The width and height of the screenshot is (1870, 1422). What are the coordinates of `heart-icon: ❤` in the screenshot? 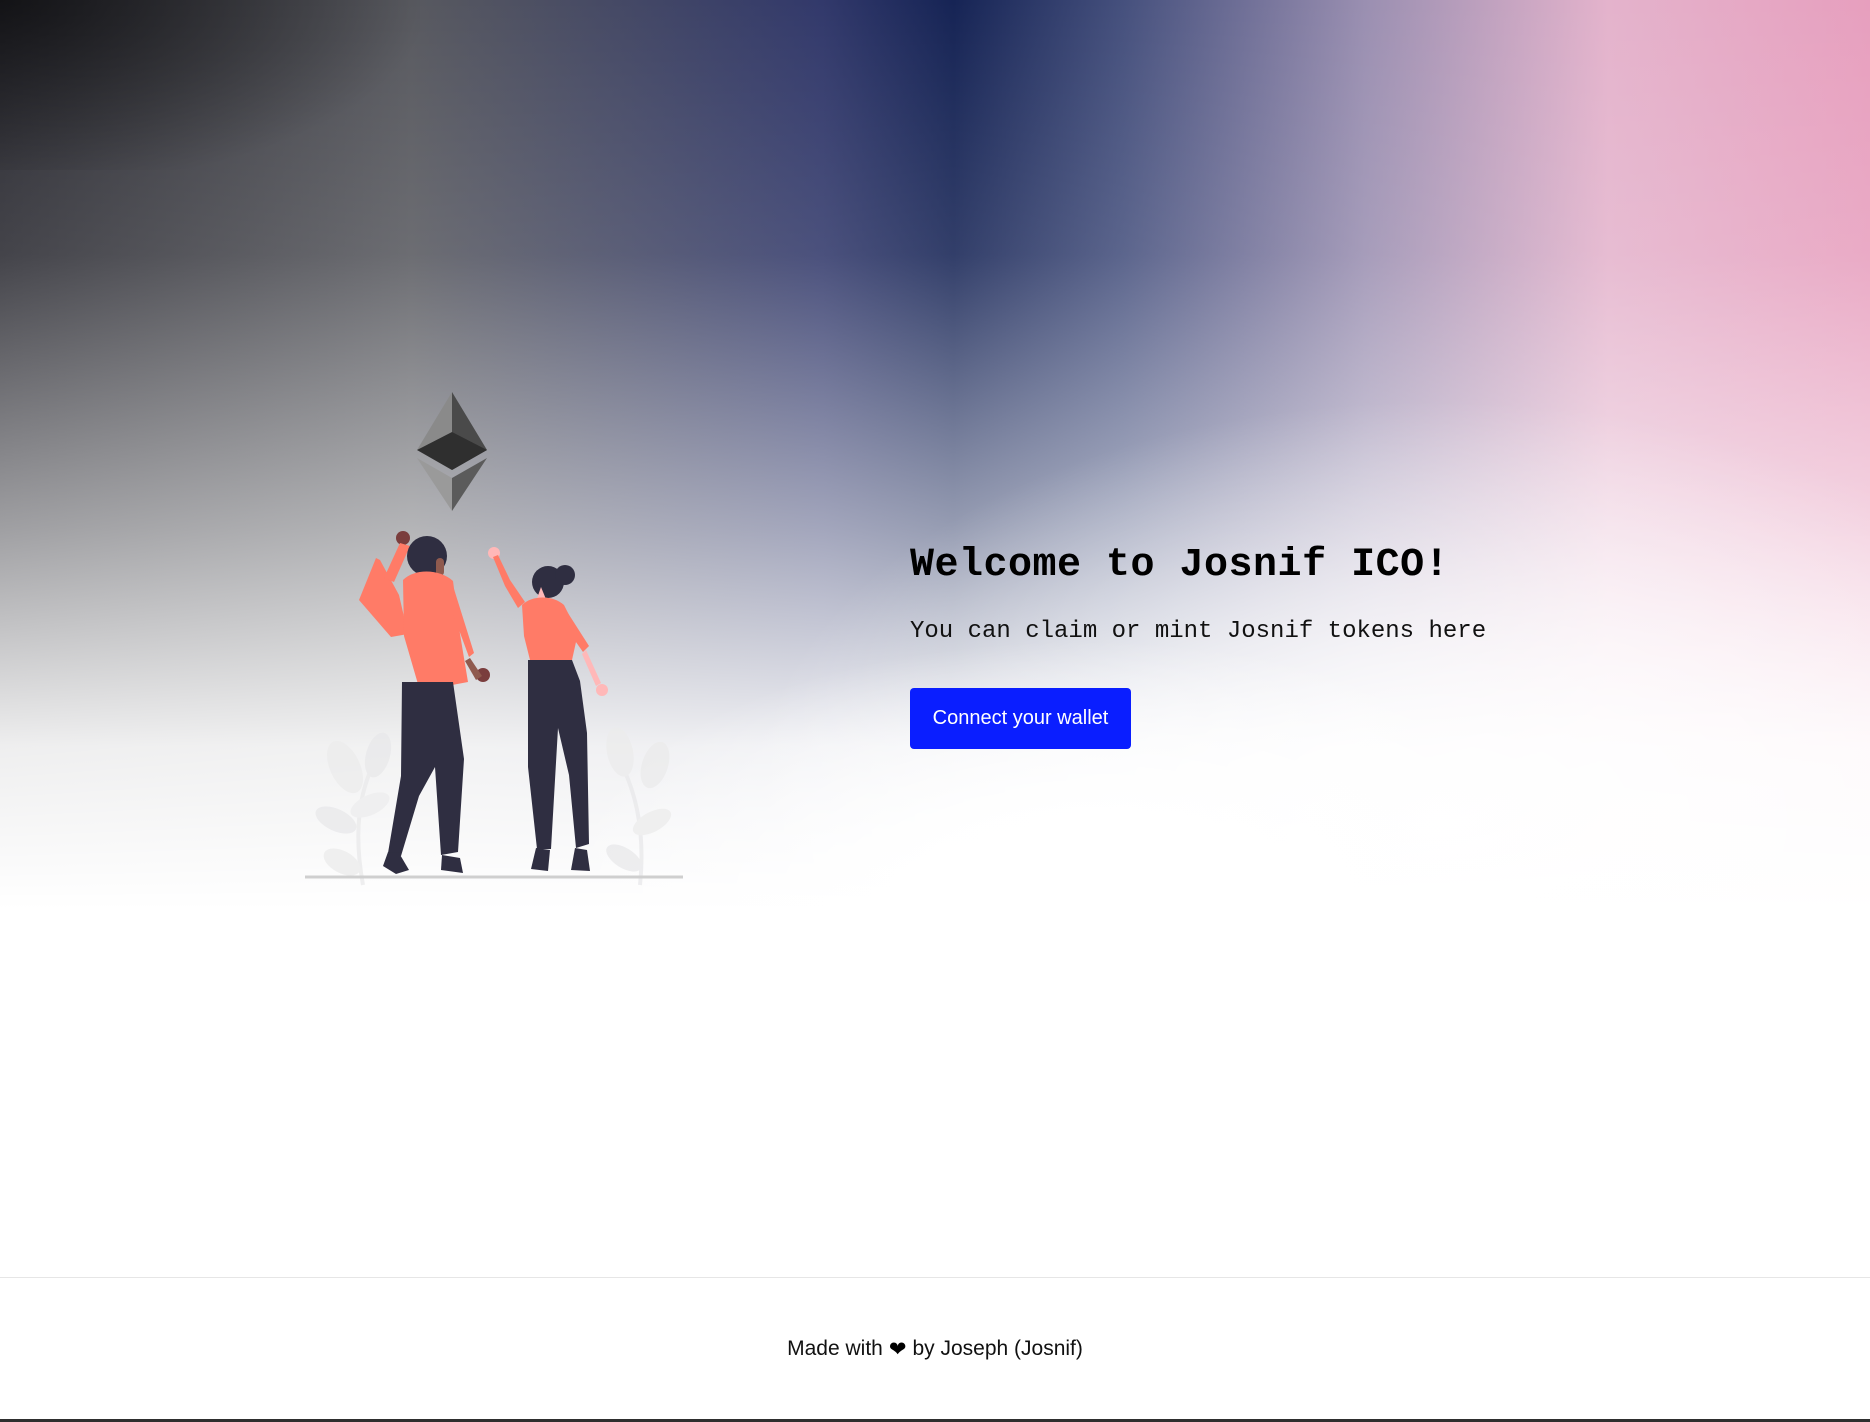 It's located at (897, 1349).